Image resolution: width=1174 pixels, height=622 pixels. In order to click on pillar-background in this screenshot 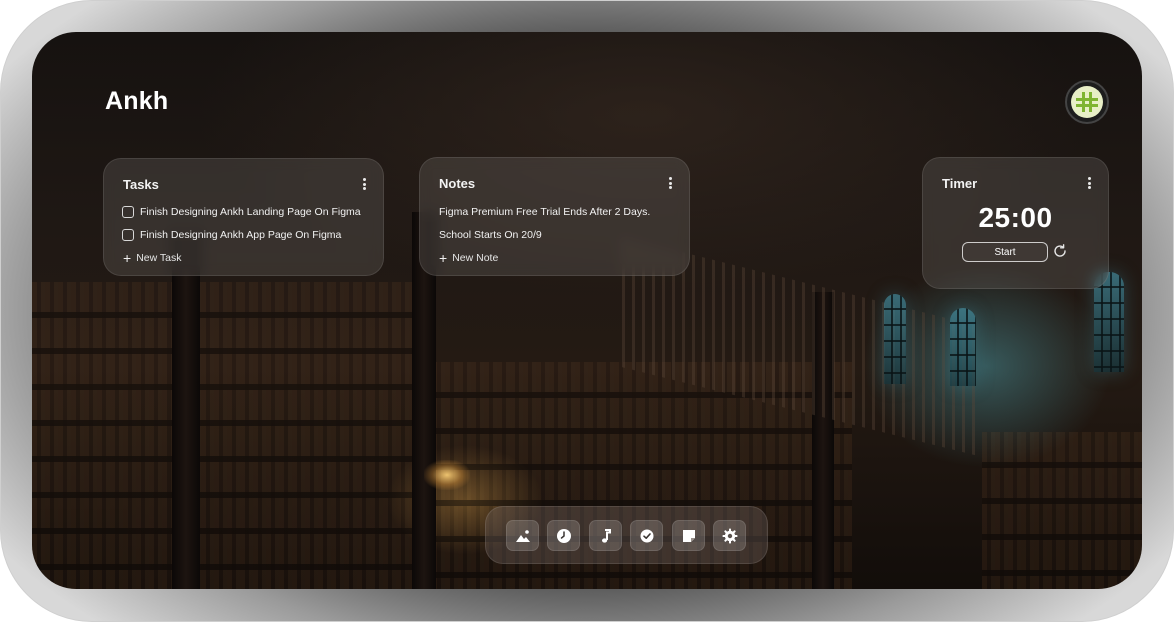, I will do `click(186, 410)`.